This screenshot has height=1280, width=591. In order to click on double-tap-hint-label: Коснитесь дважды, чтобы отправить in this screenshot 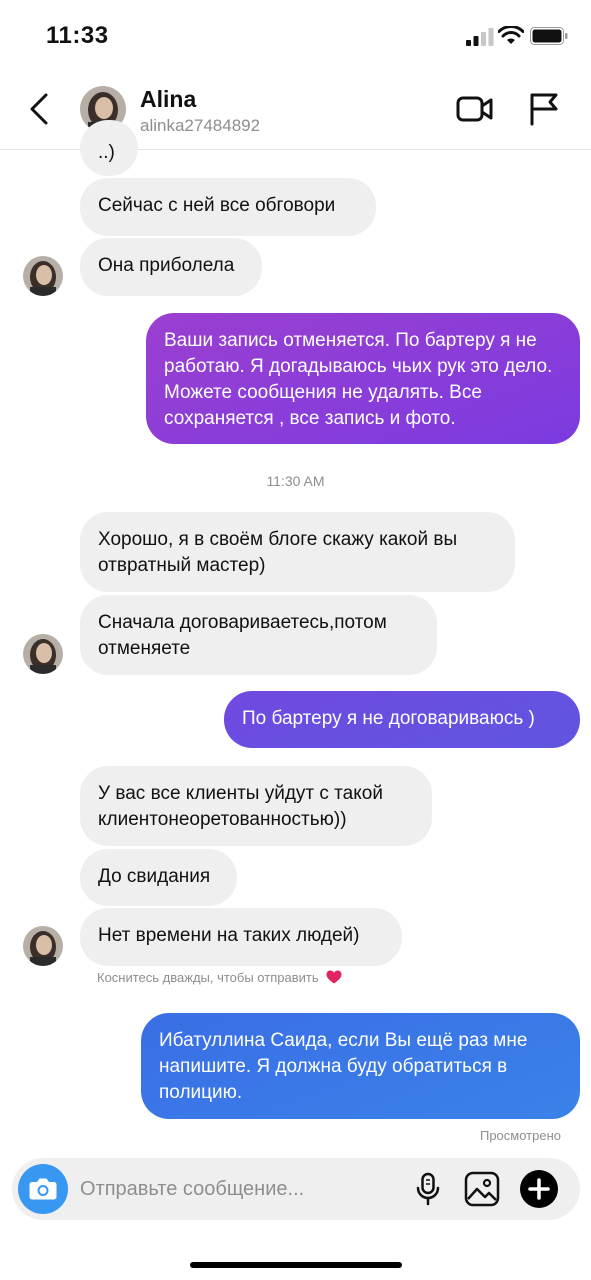, I will do `click(208, 977)`.